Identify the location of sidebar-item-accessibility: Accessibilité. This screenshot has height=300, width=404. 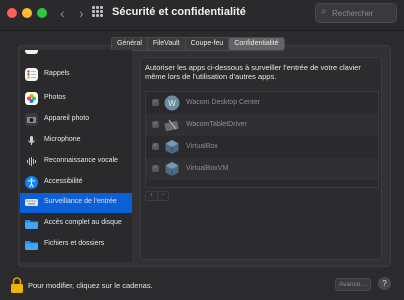
(76, 183).